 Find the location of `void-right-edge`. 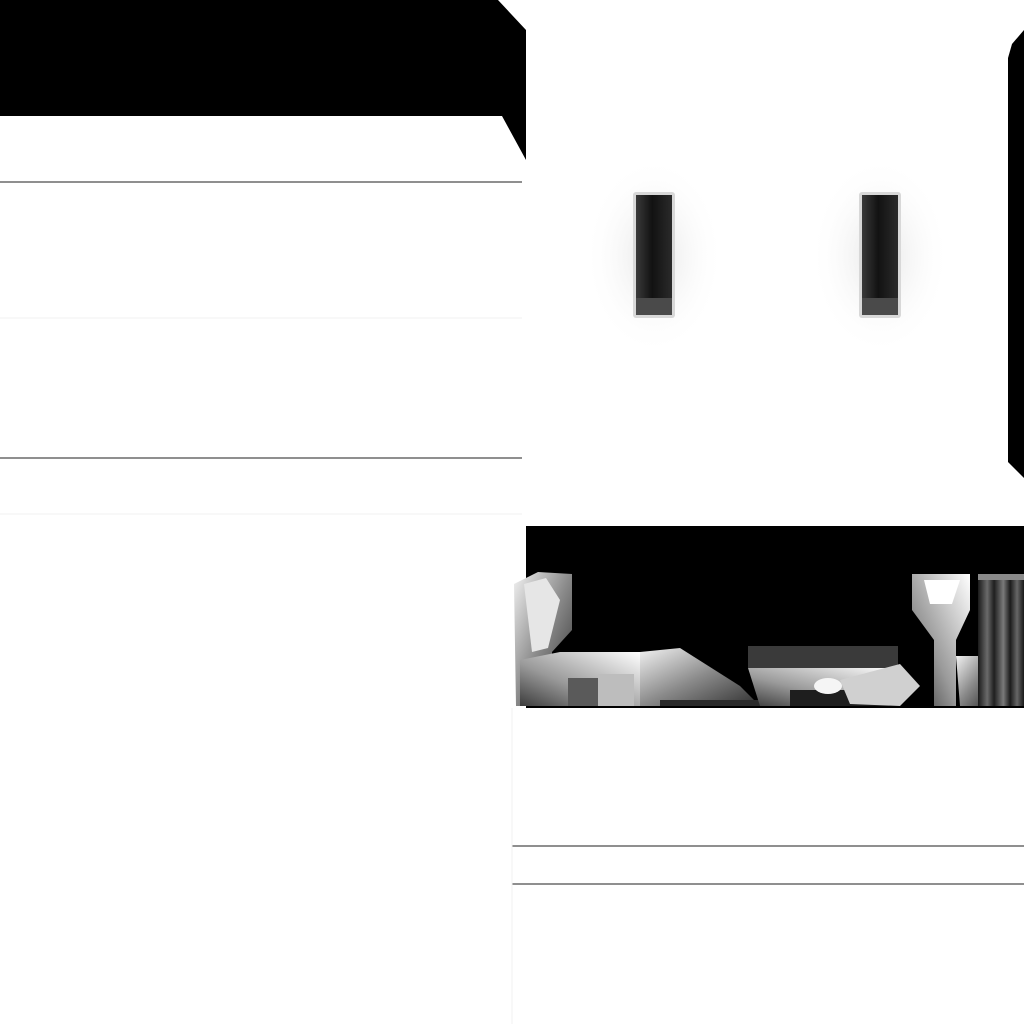

void-right-edge is located at coordinates (1016, 254).